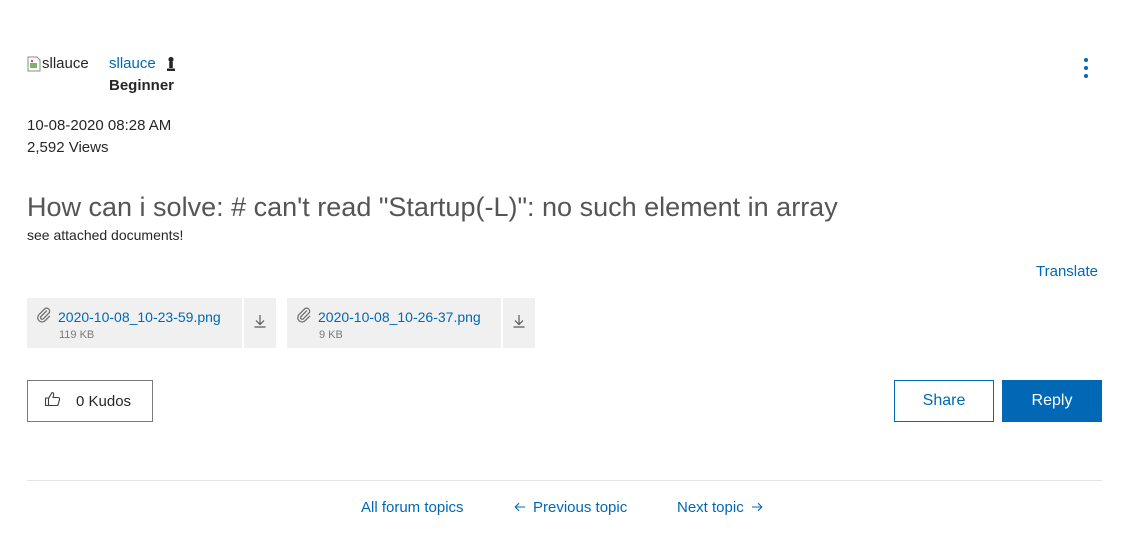 This screenshot has width=1130, height=558. What do you see at coordinates (757, 507) in the screenshot?
I see `arrow-right-icon` at bounding box center [757, 507].